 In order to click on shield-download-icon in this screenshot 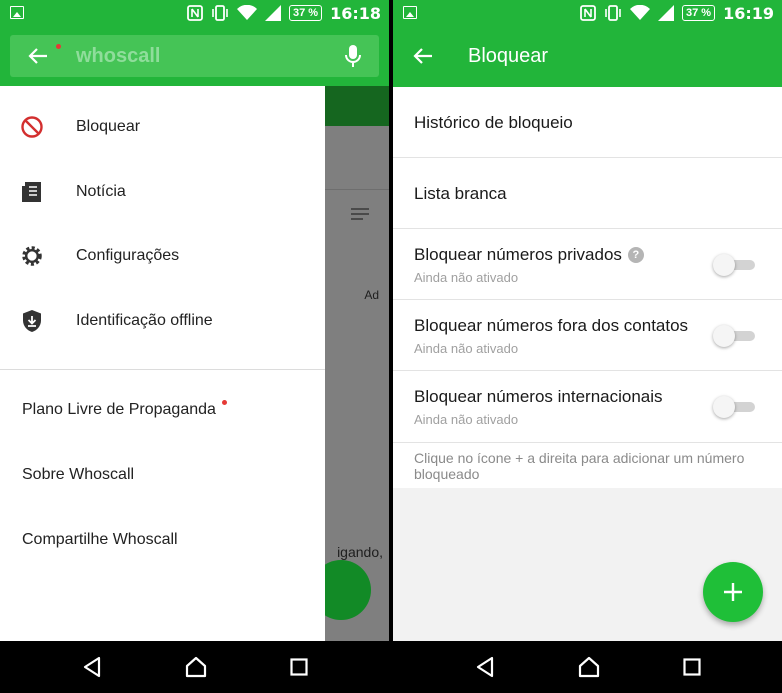, I will do `click(32, 321)`.